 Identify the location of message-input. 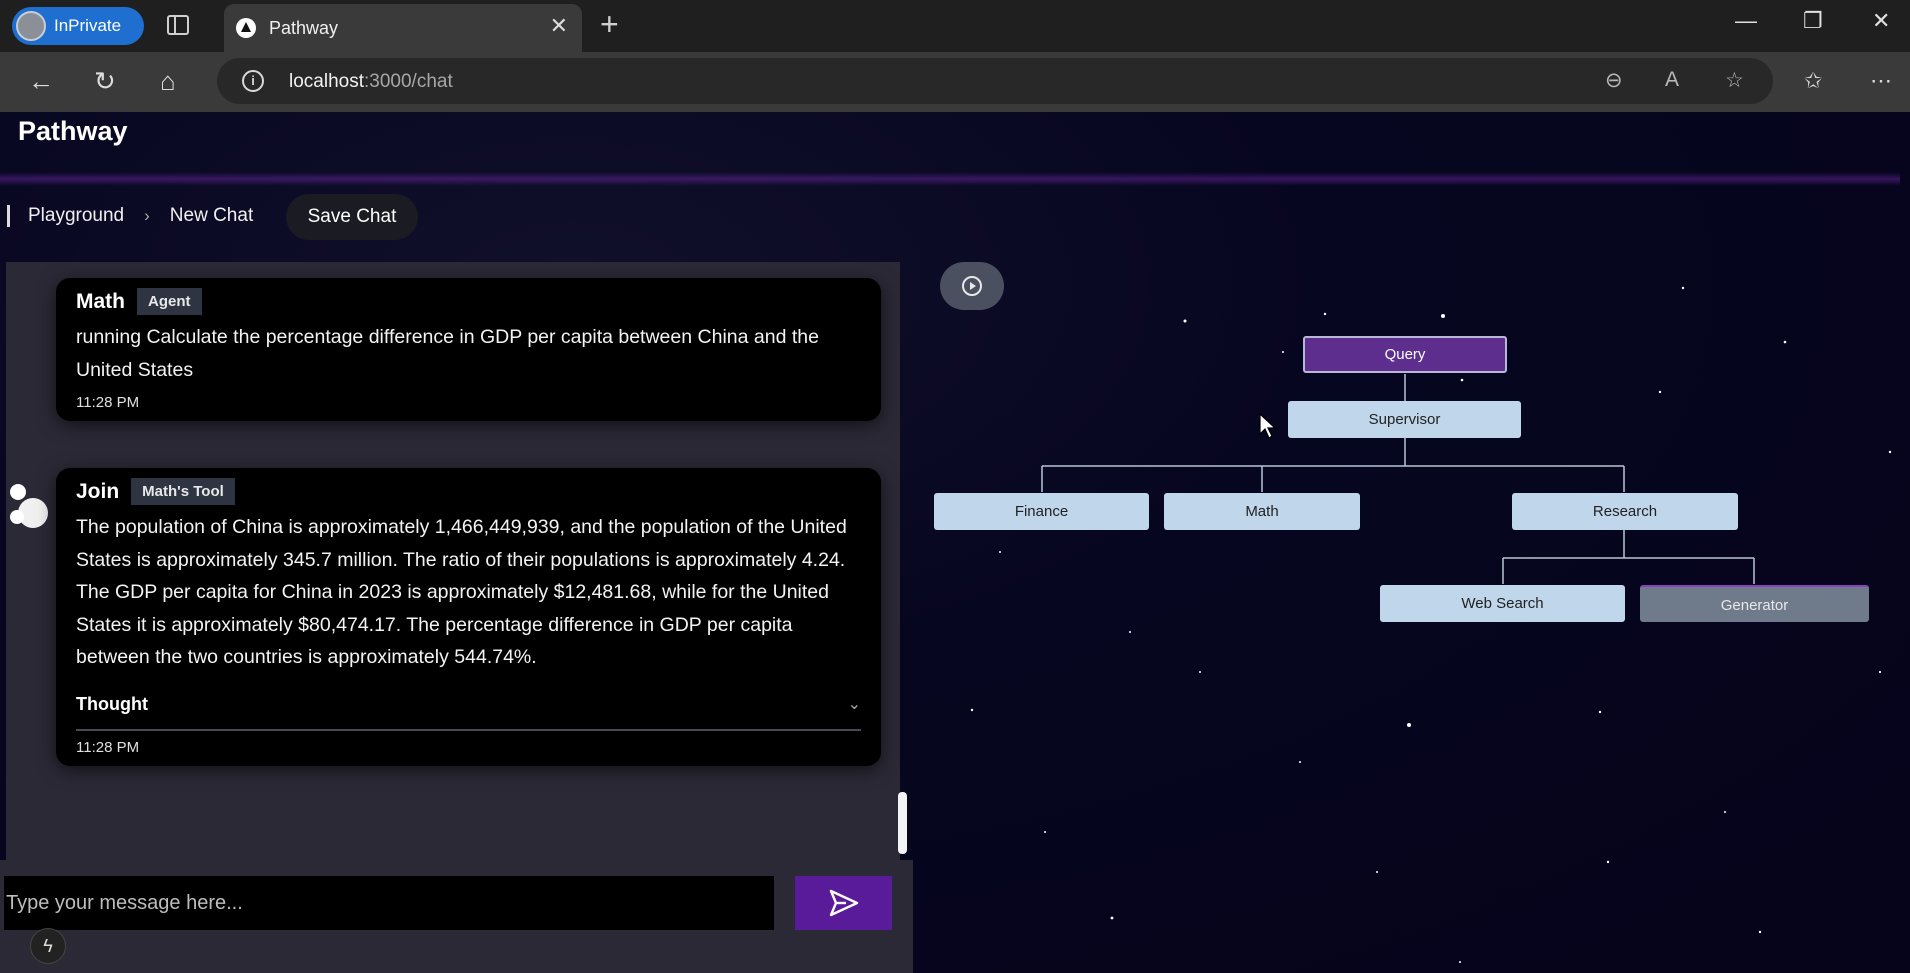
(389, 903).